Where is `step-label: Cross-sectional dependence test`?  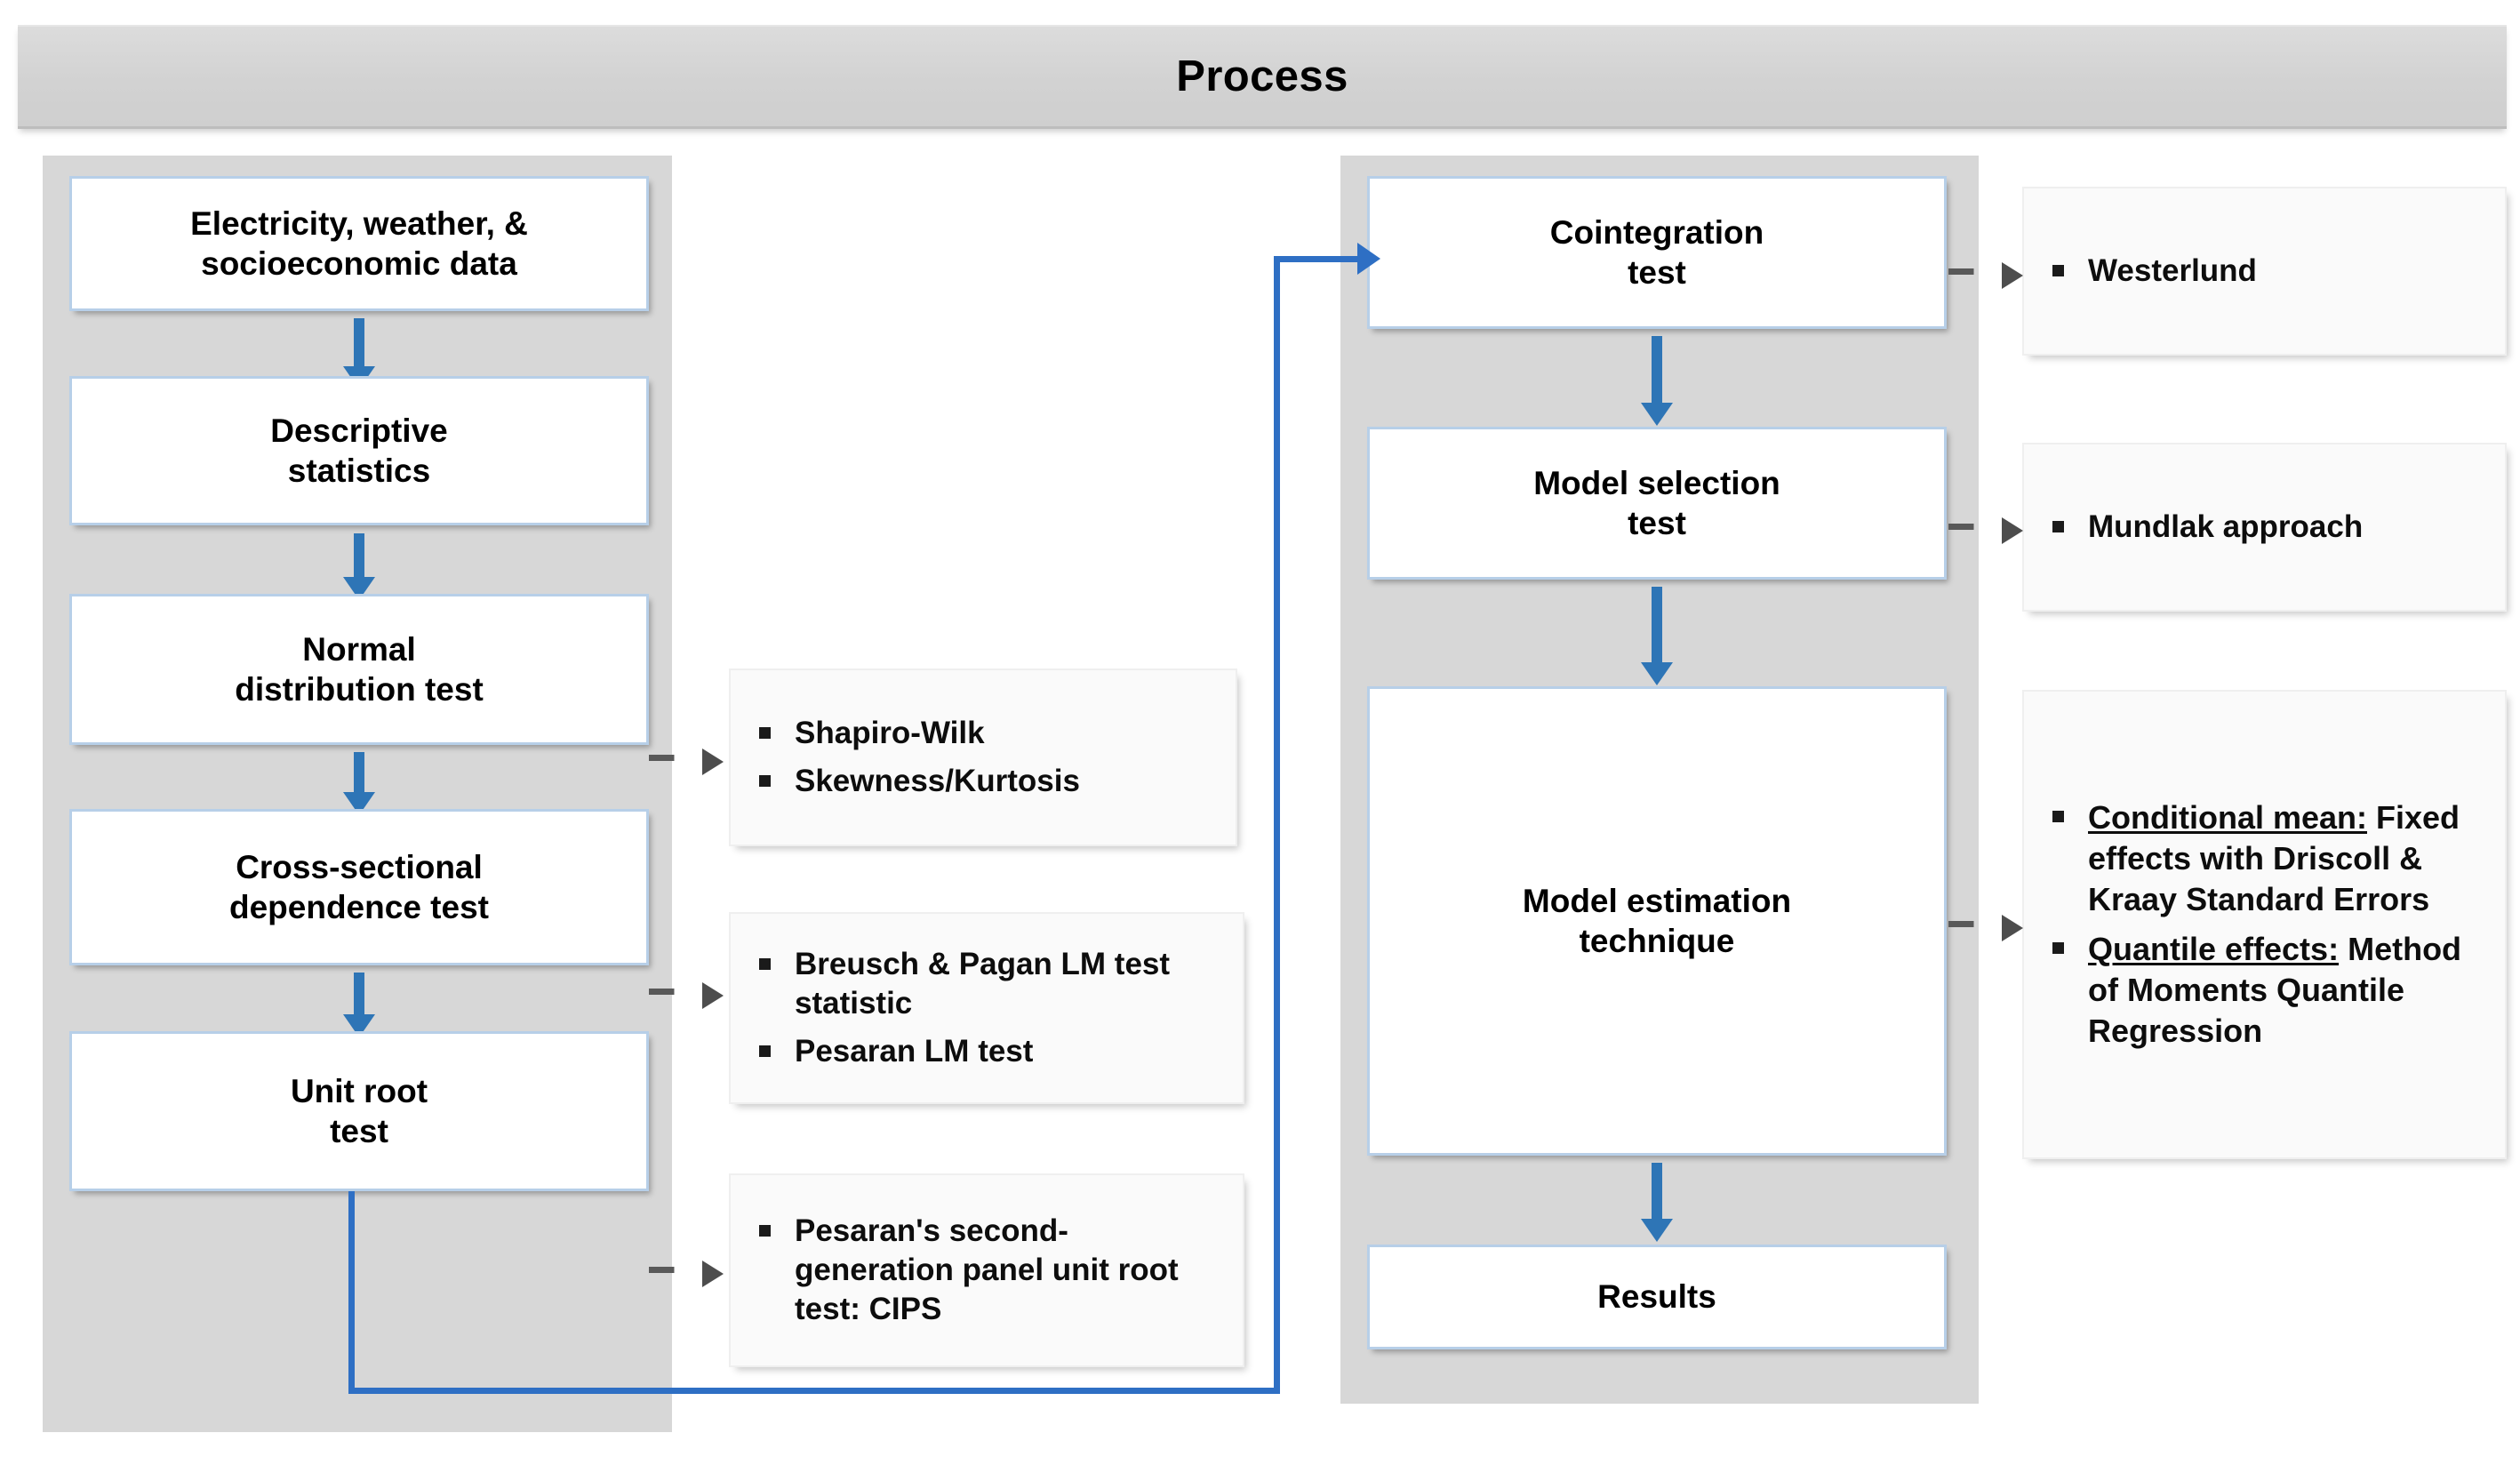
step-label: Cross-sectional dependence test is located at coordinates (359, 886).